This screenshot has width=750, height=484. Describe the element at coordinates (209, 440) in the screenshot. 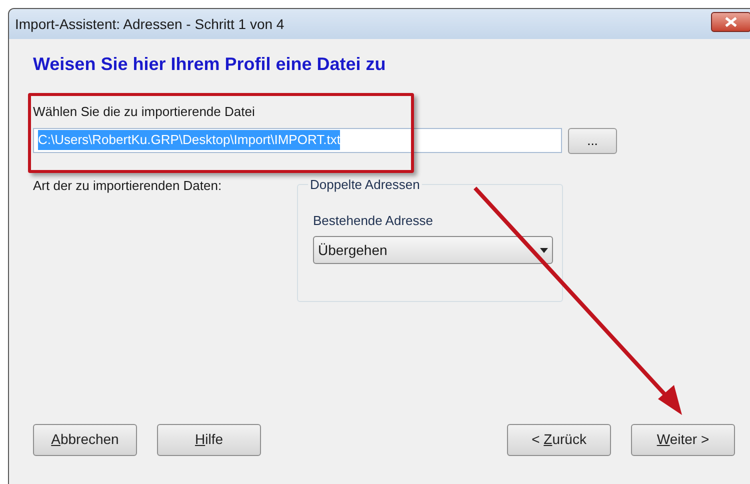

I see `dialog-button: Hilfe` at that location.